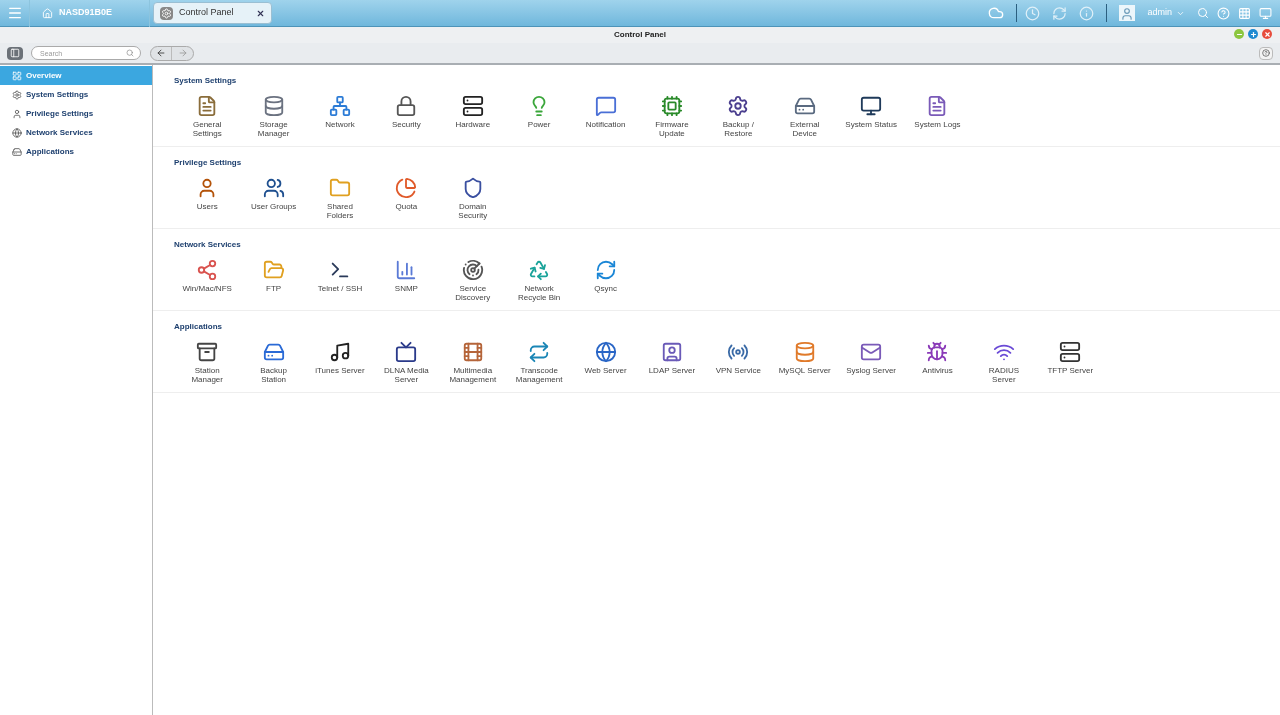 This screenshot has height=715, width=1280. What do you see at coordinates (672, 116) in the screenshot?
I see `control-panel-item: Firmware Update` at bounding box center [672, 116].